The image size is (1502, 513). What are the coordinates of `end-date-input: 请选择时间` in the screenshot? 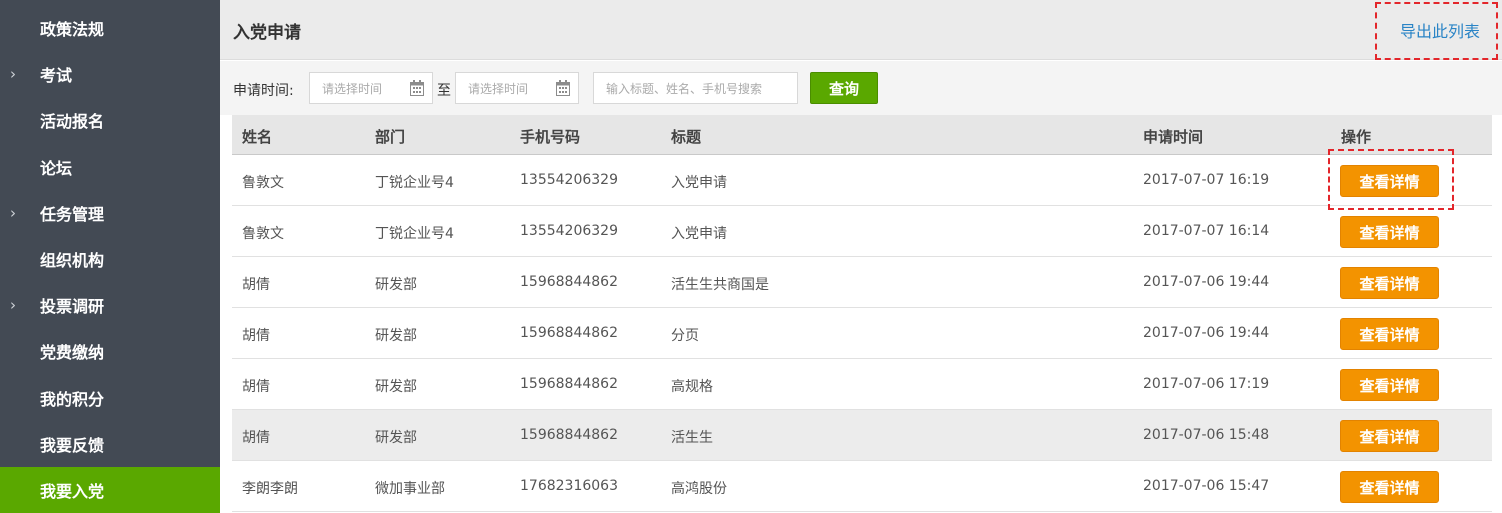 It's located at (517, 88).